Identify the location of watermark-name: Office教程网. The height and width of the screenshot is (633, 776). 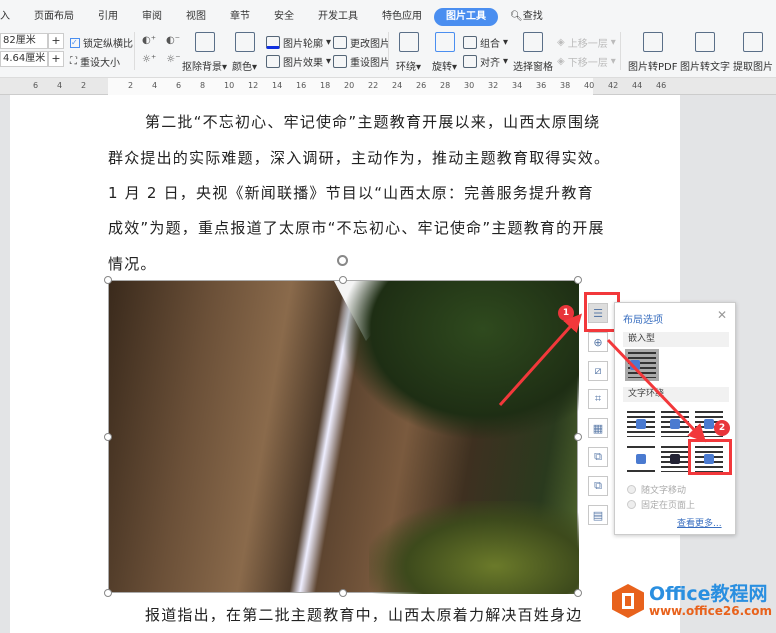
(708, 594).